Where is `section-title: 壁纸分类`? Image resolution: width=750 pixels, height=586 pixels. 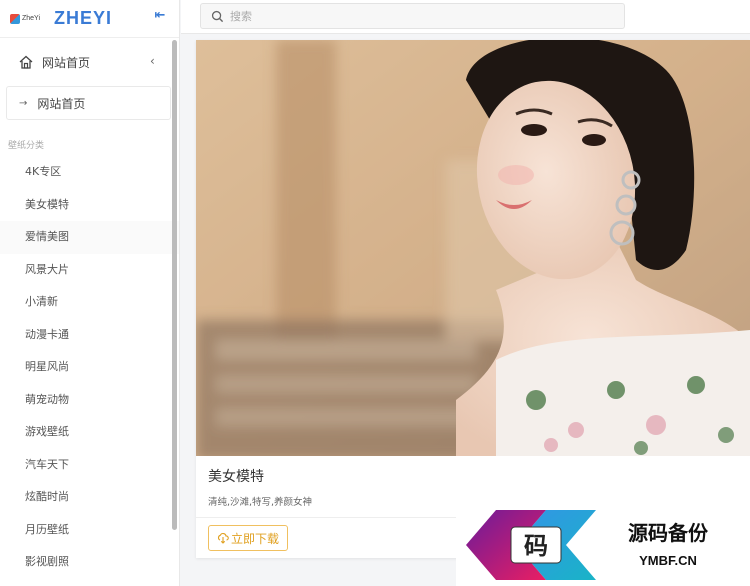 section-title: 壁纸分类 is located at coordinates (26, 146).